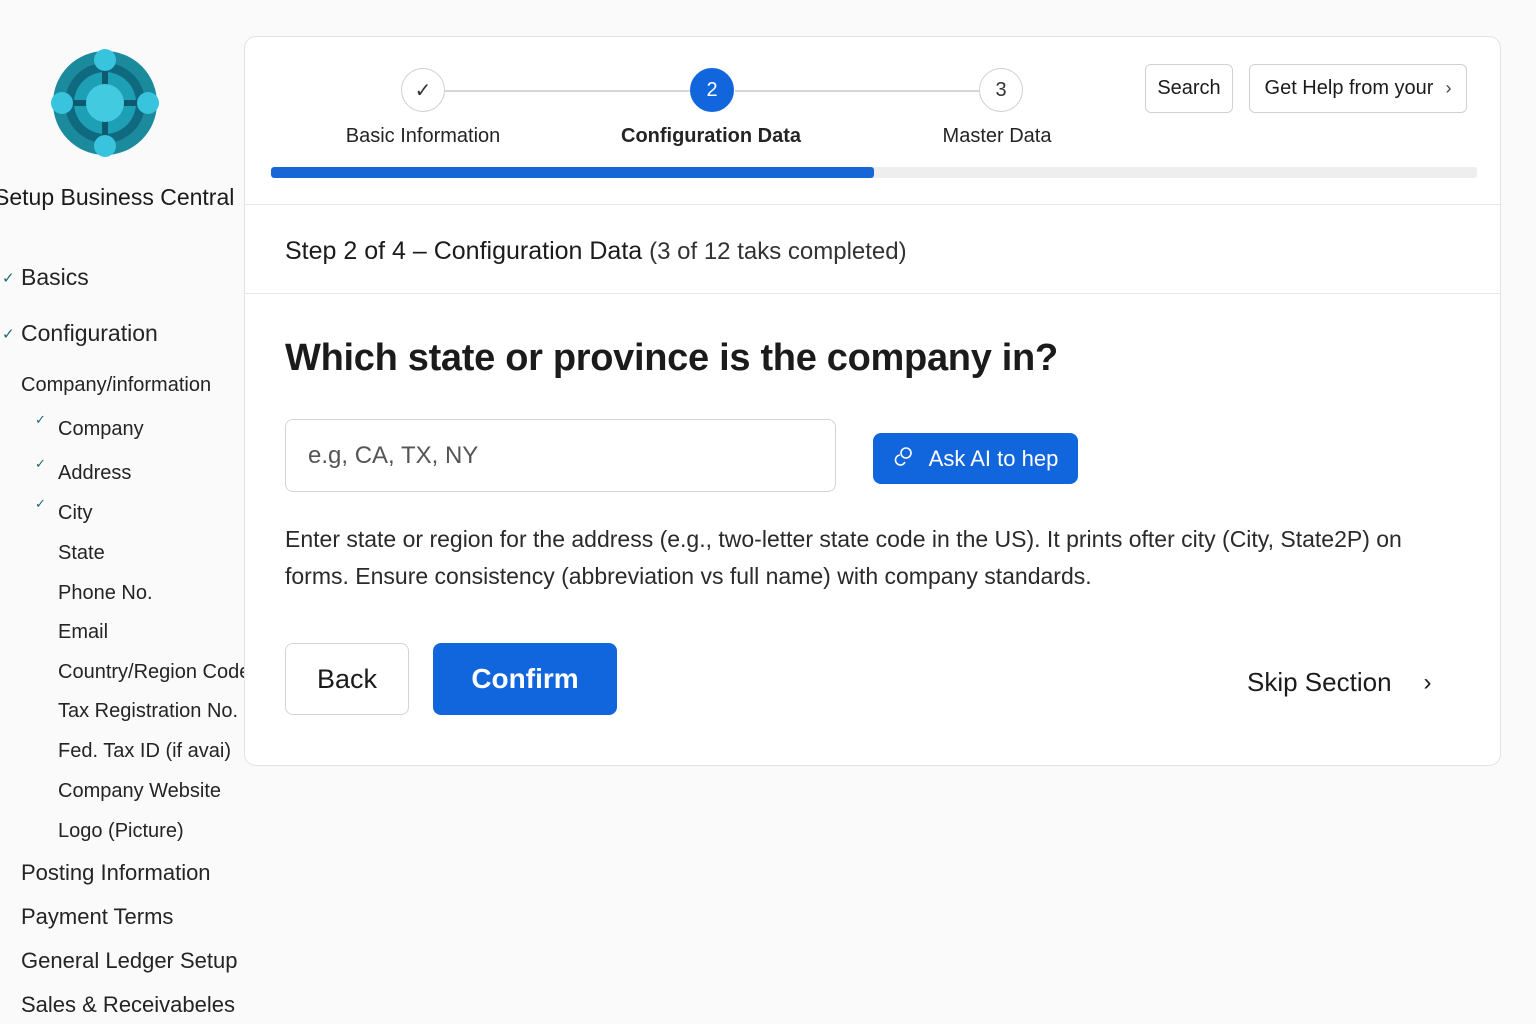 This screenshot has height=1024, width=1536. Describe the element at coordinates (1001, 90) in the screenshot. I see `step-3-indicator: 3` at that location.